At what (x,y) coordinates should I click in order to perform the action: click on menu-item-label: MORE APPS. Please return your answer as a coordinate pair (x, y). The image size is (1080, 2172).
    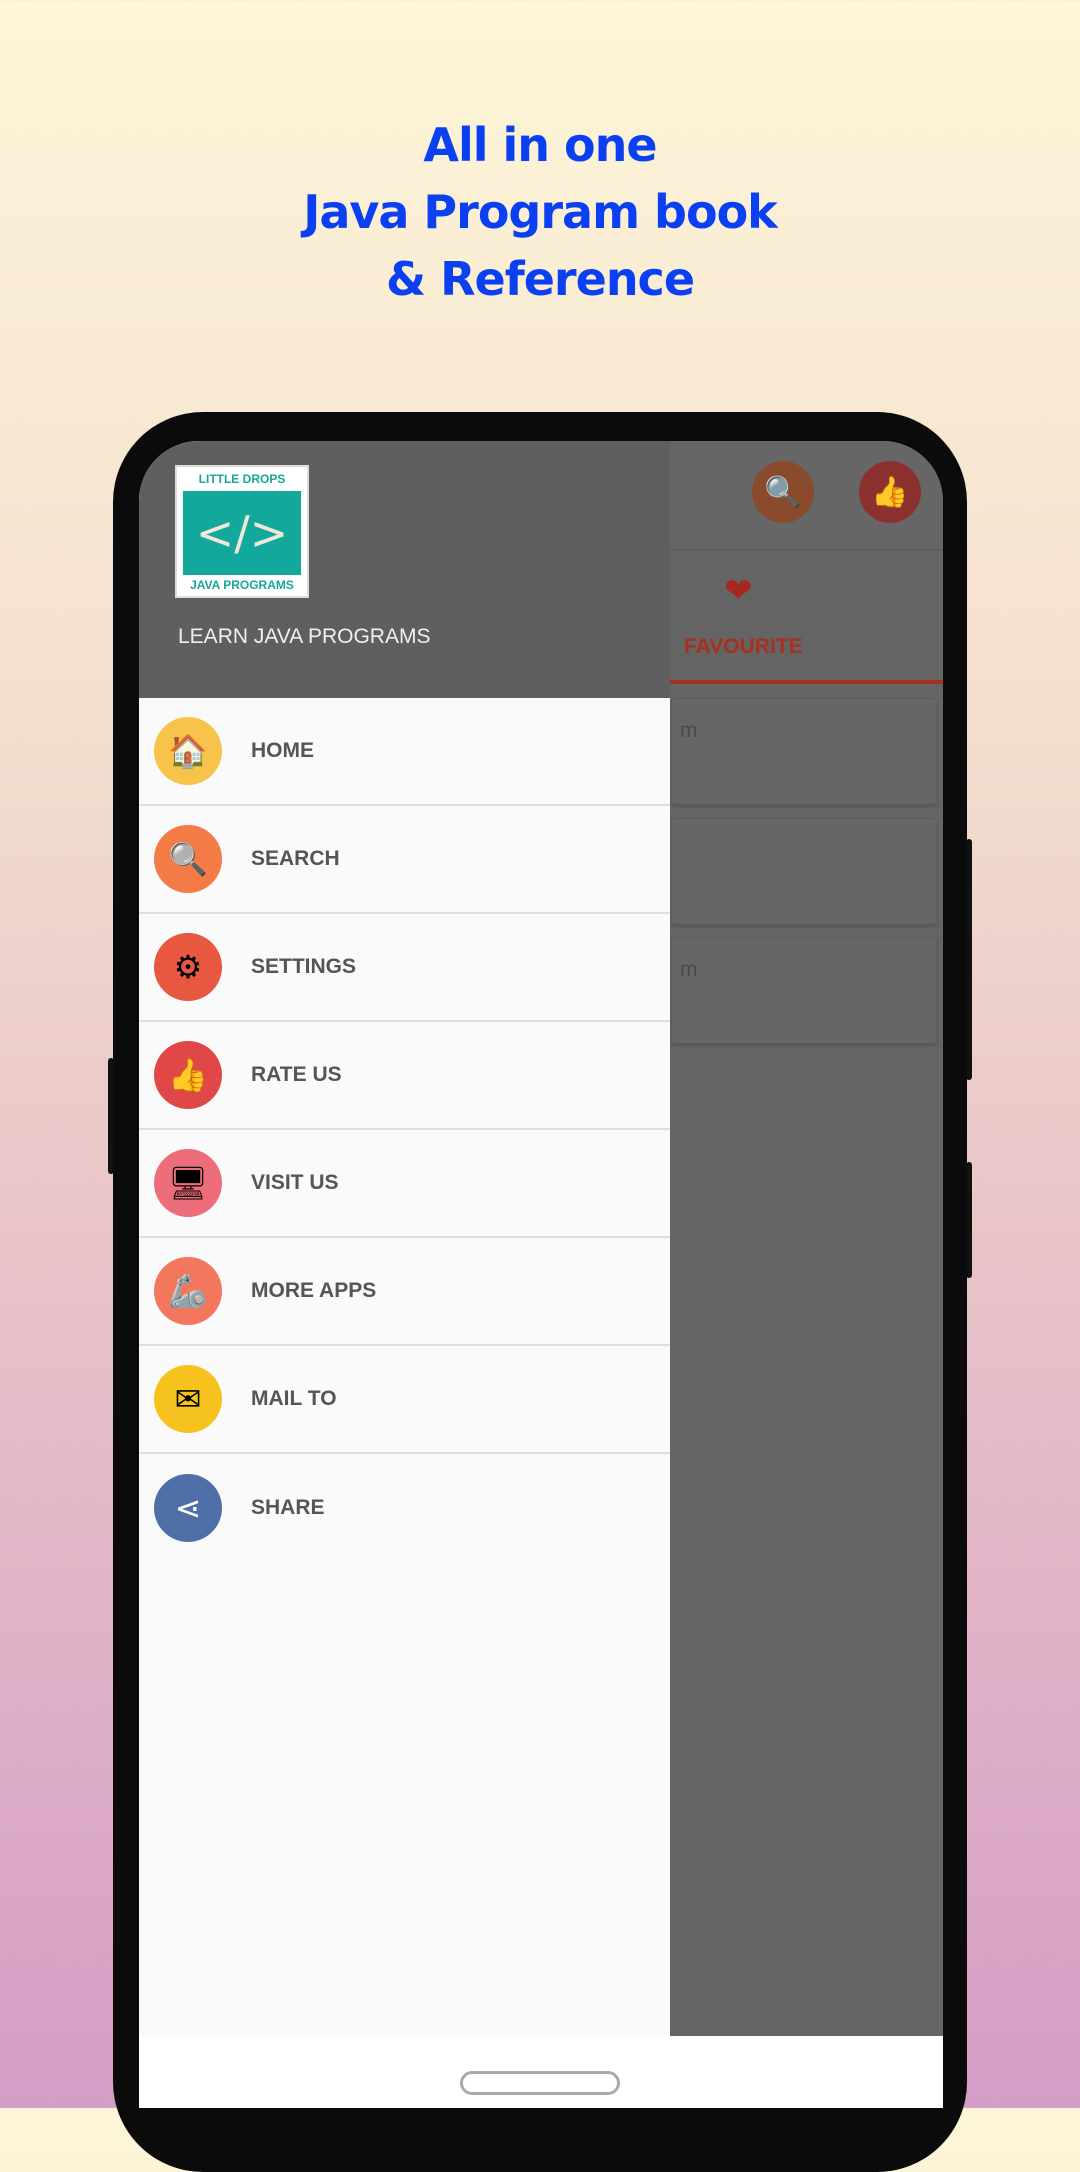
    Looking at the image, I should click on (314, 1290).